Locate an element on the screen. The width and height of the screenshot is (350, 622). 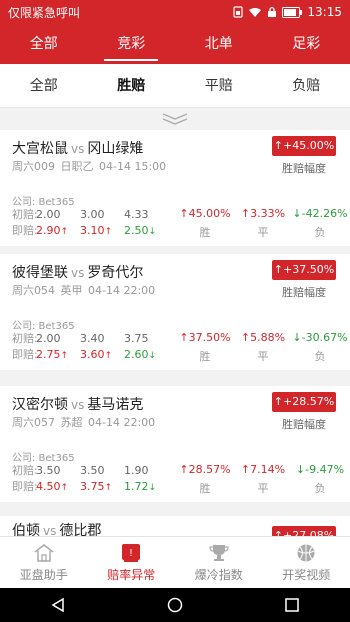
match-meta: 周六057 苏超 04-14 22:00 is located at coordinates (84, 422).